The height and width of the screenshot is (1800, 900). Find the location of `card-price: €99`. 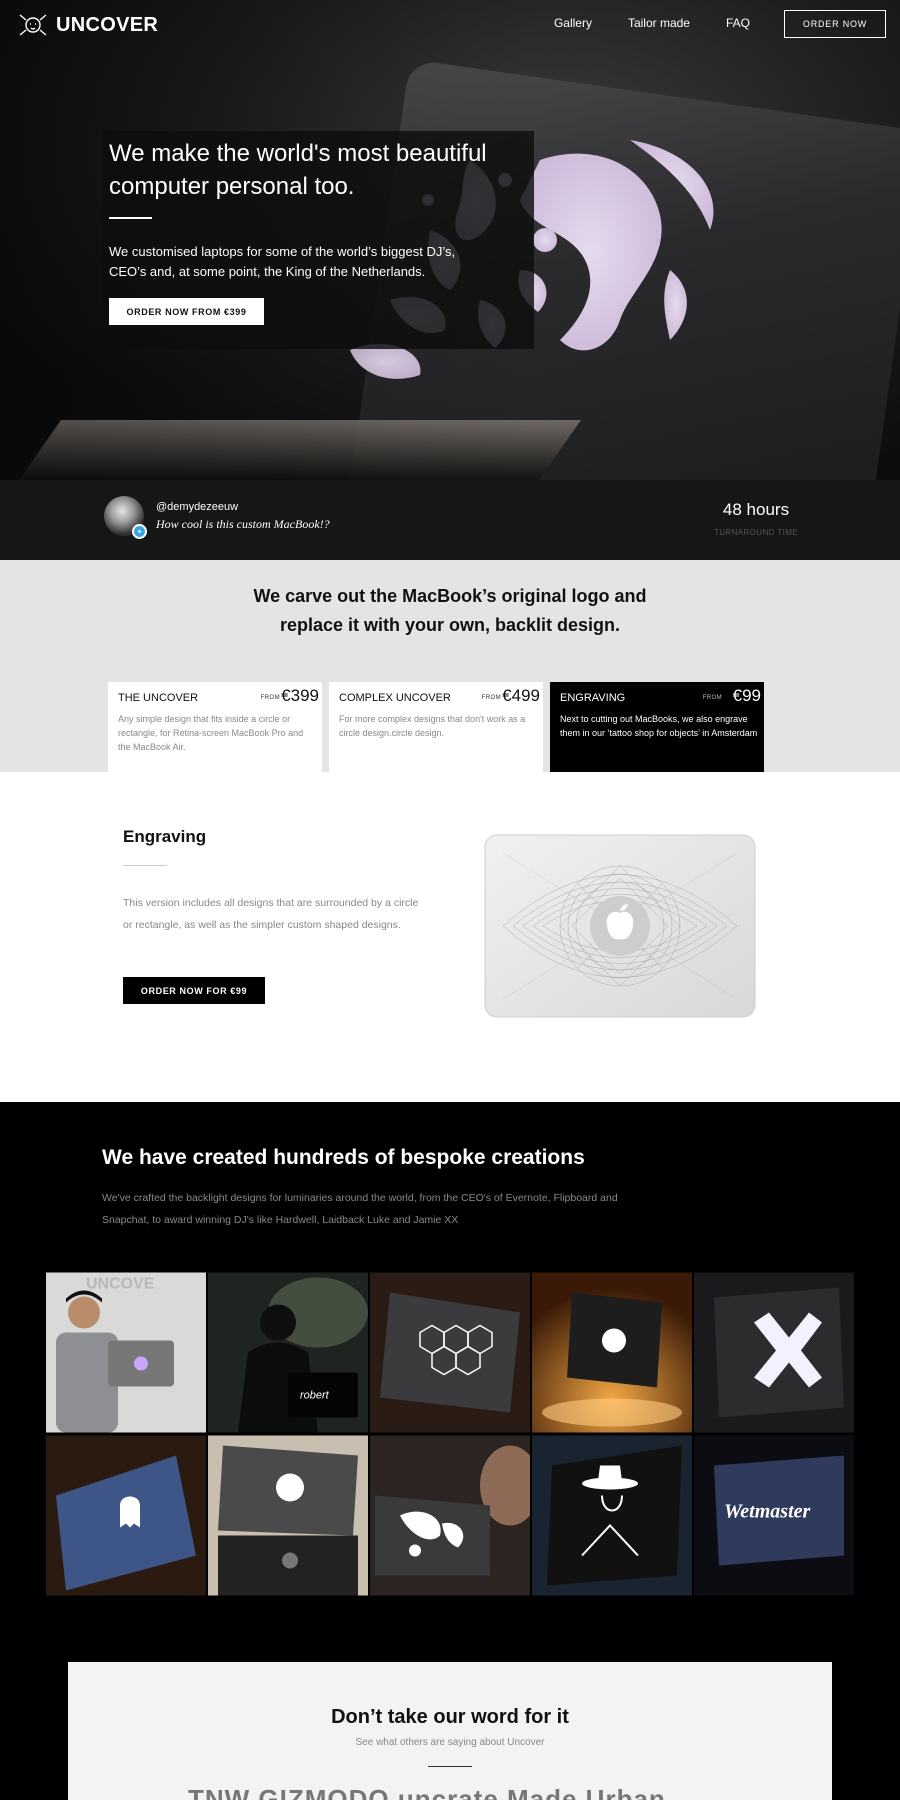

card-price: €99 is located at coordinates (746, 695).